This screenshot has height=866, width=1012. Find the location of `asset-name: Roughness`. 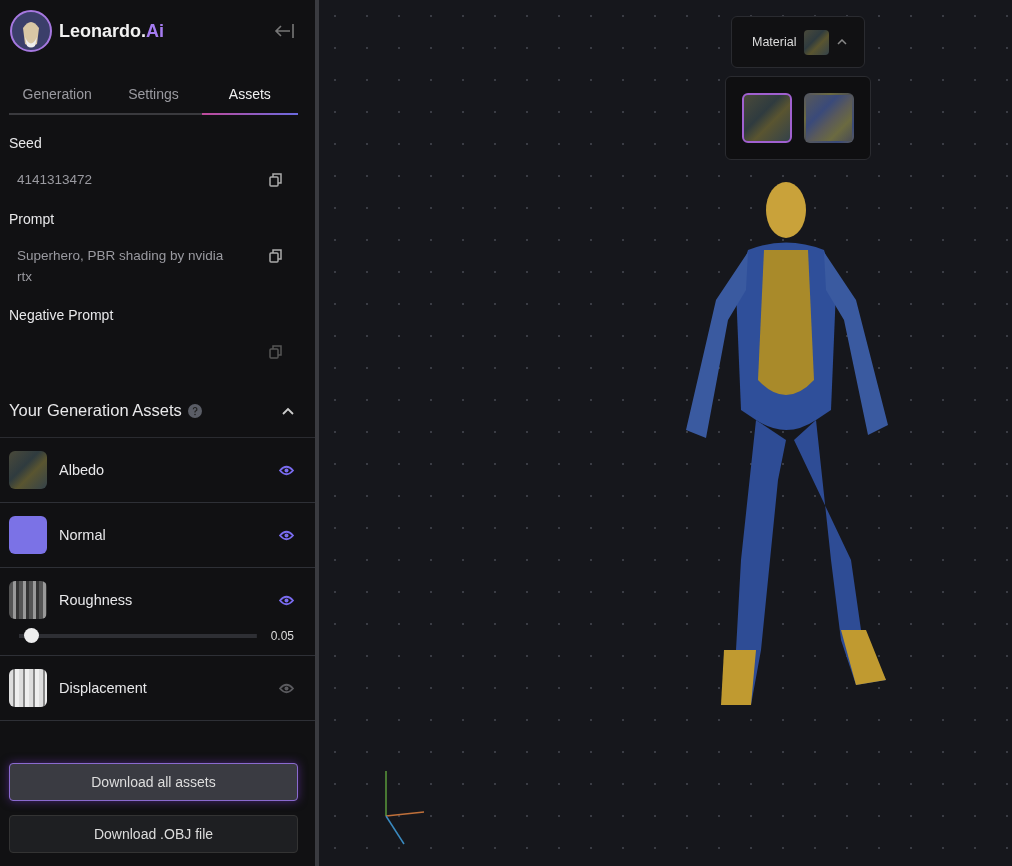

asset-name: Roughness is located at coordinates (96, 600).